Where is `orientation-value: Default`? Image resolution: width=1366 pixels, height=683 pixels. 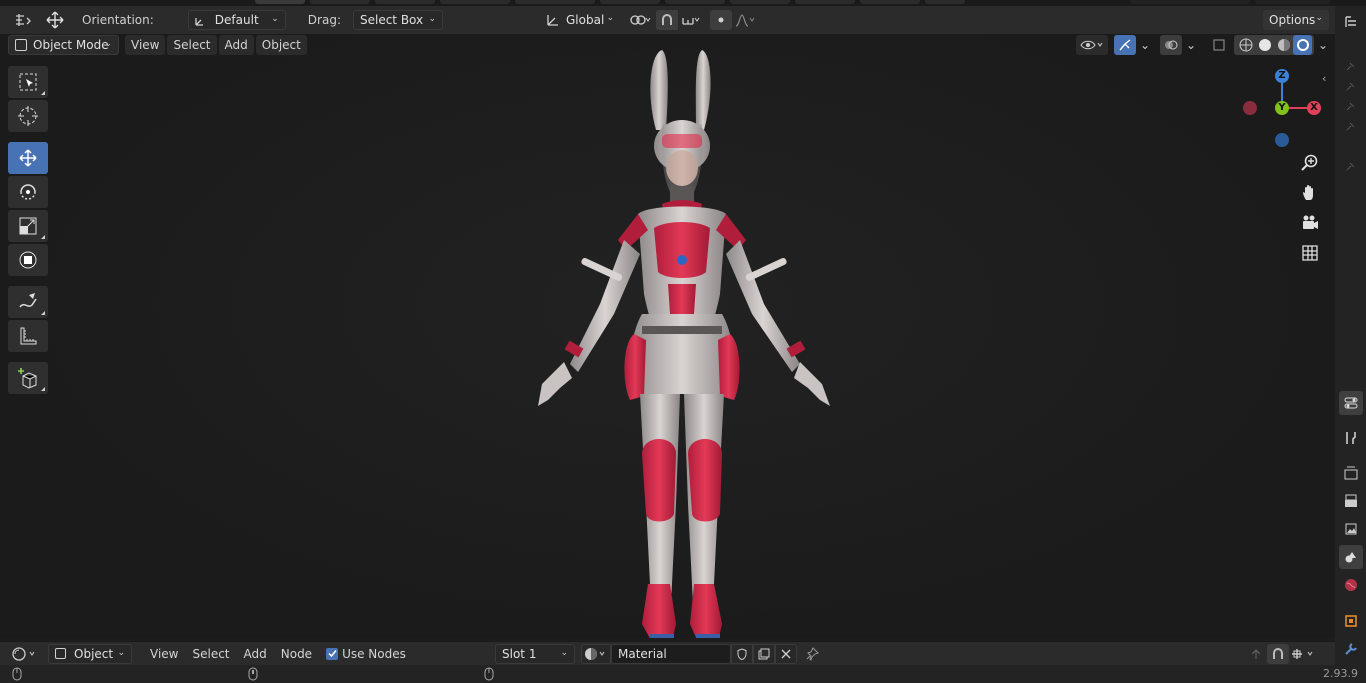 orientation-value: Default is located at coordinates (236, 20).